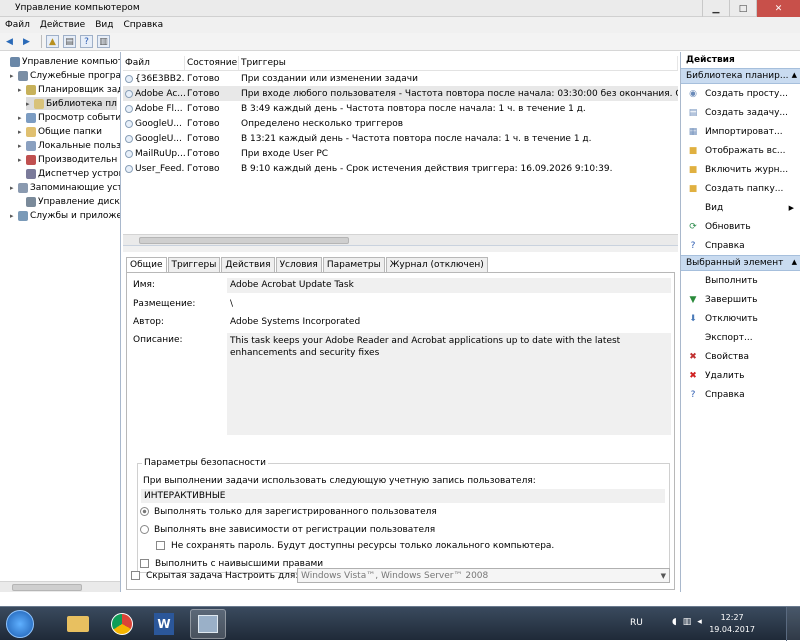 This screenshot has width=800, height=641. What do you see at coordinates (483, 575) in the screenshot?
I see `configure-for-select: Windows Vista™, Windows Server™ 2008 ▼` at bounding box center [483, 575].